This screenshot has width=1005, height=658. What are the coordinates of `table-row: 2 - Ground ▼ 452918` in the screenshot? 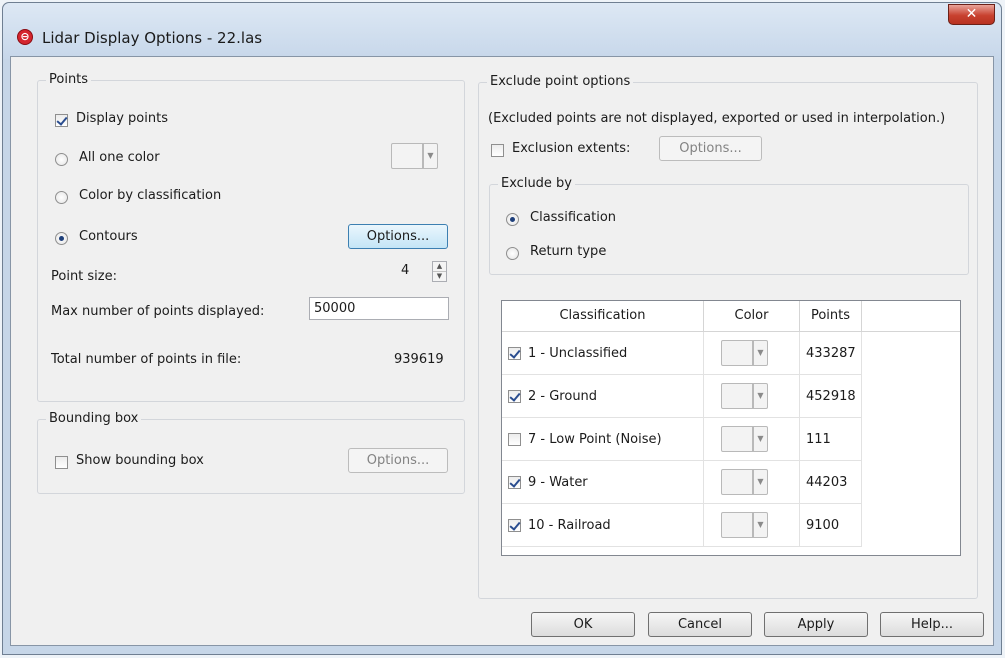 It's located at (682, 396).